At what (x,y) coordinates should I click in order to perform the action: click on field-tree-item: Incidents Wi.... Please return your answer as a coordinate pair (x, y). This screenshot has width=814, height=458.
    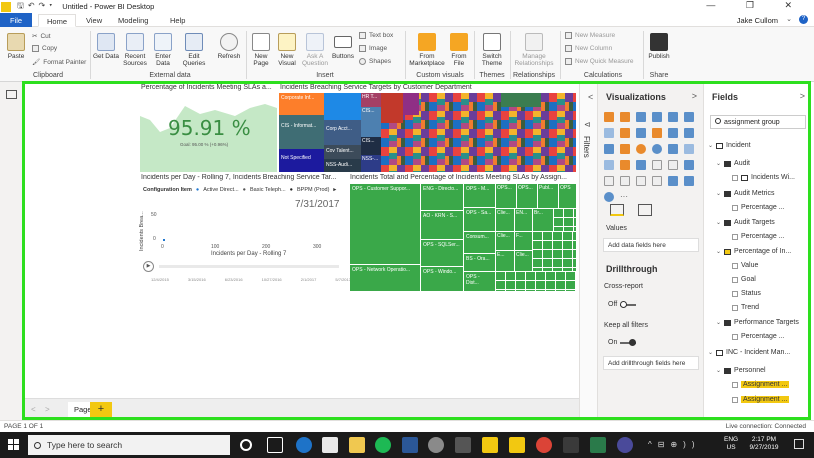
    Looking at the image, I should click on (763, 177).